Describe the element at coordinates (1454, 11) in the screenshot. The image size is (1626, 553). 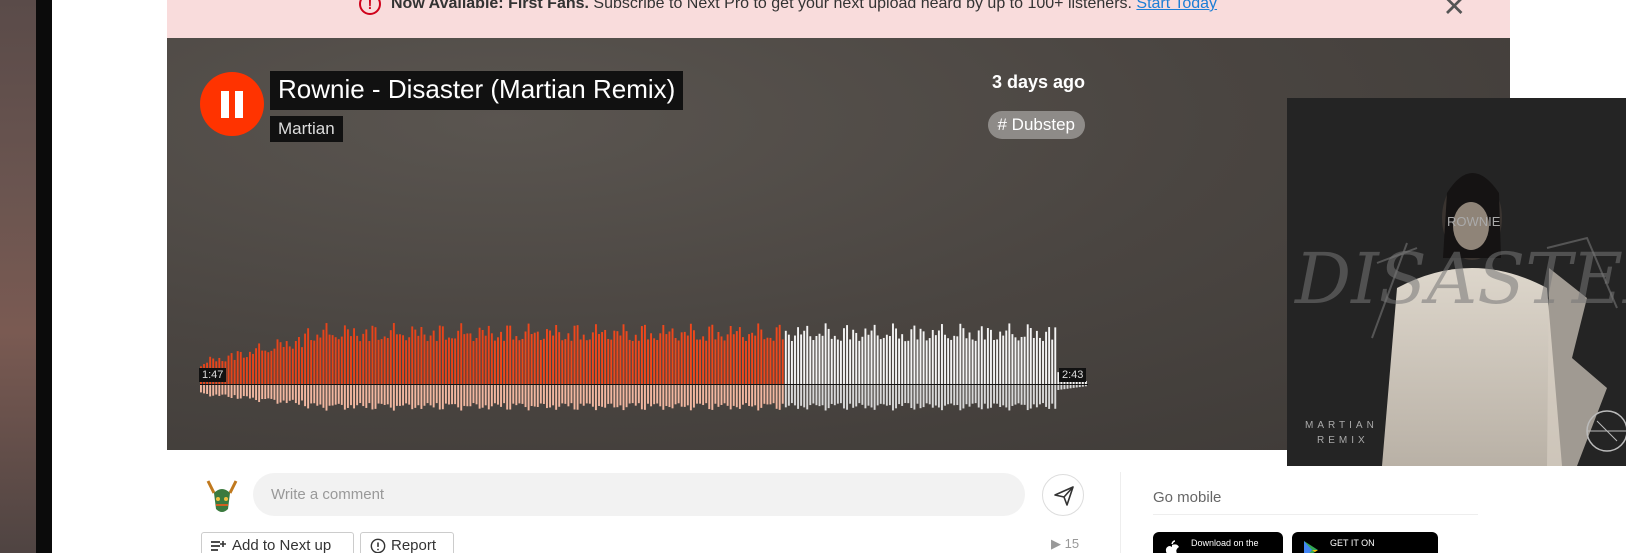
I see `close-icon: ✕` at that location.